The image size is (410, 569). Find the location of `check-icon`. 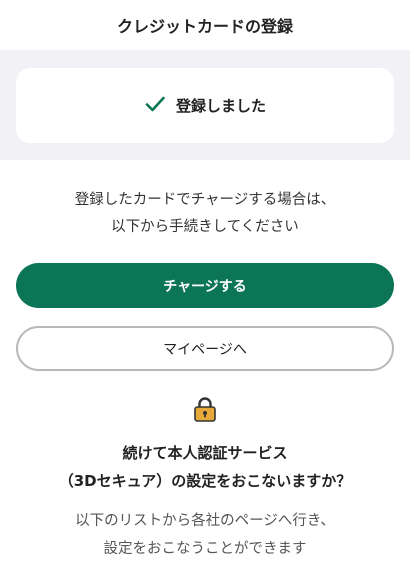

check-icon is located at coordinates (155, 106).